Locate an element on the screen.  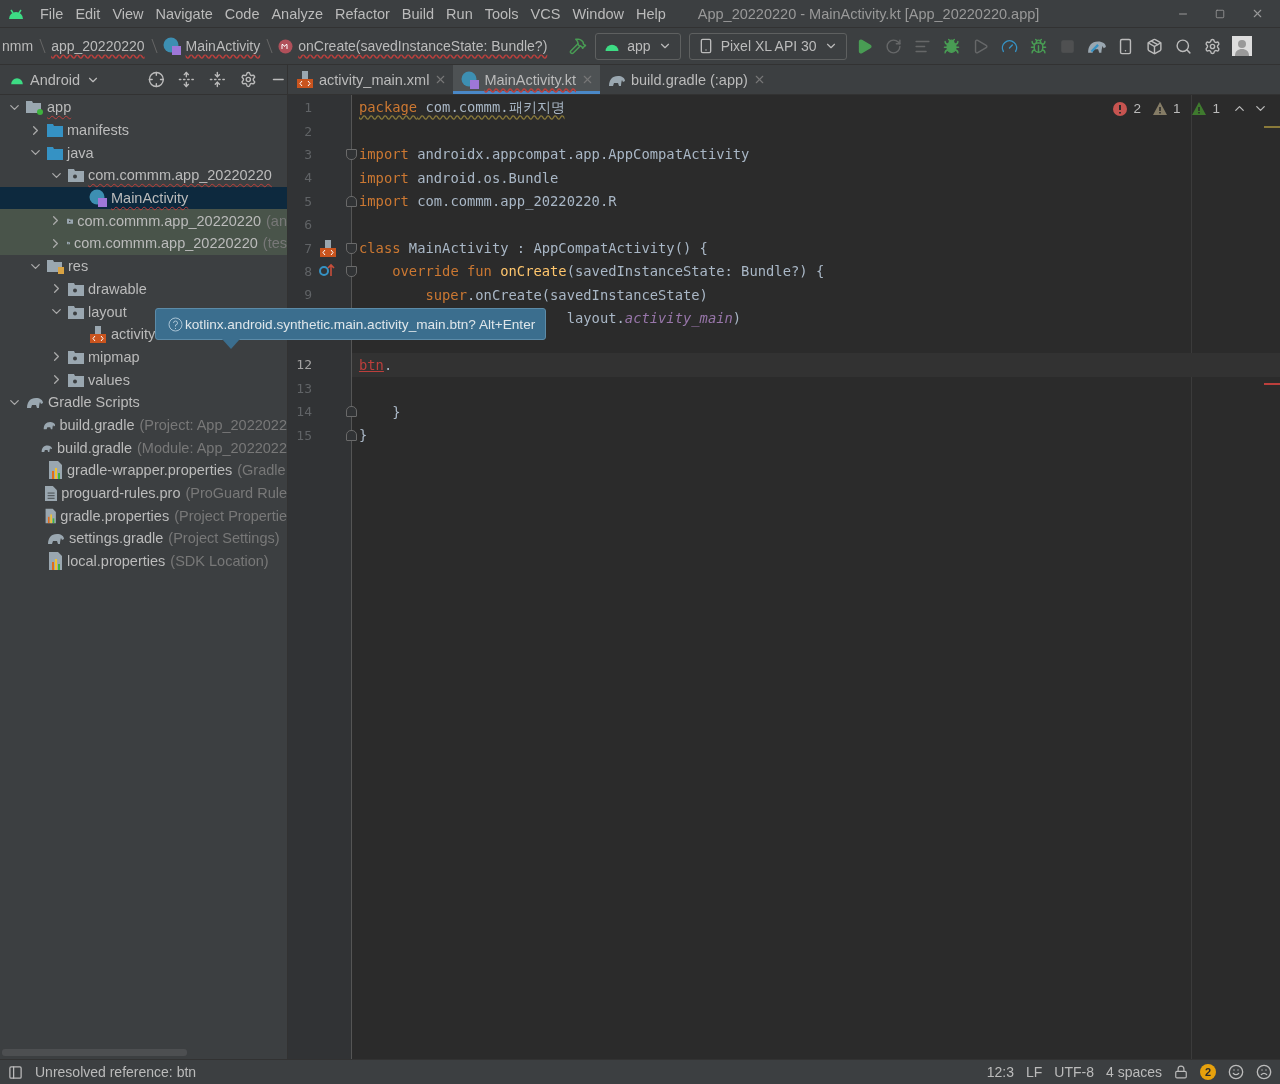
toolbar-button is located at coordinates (1241, 46).